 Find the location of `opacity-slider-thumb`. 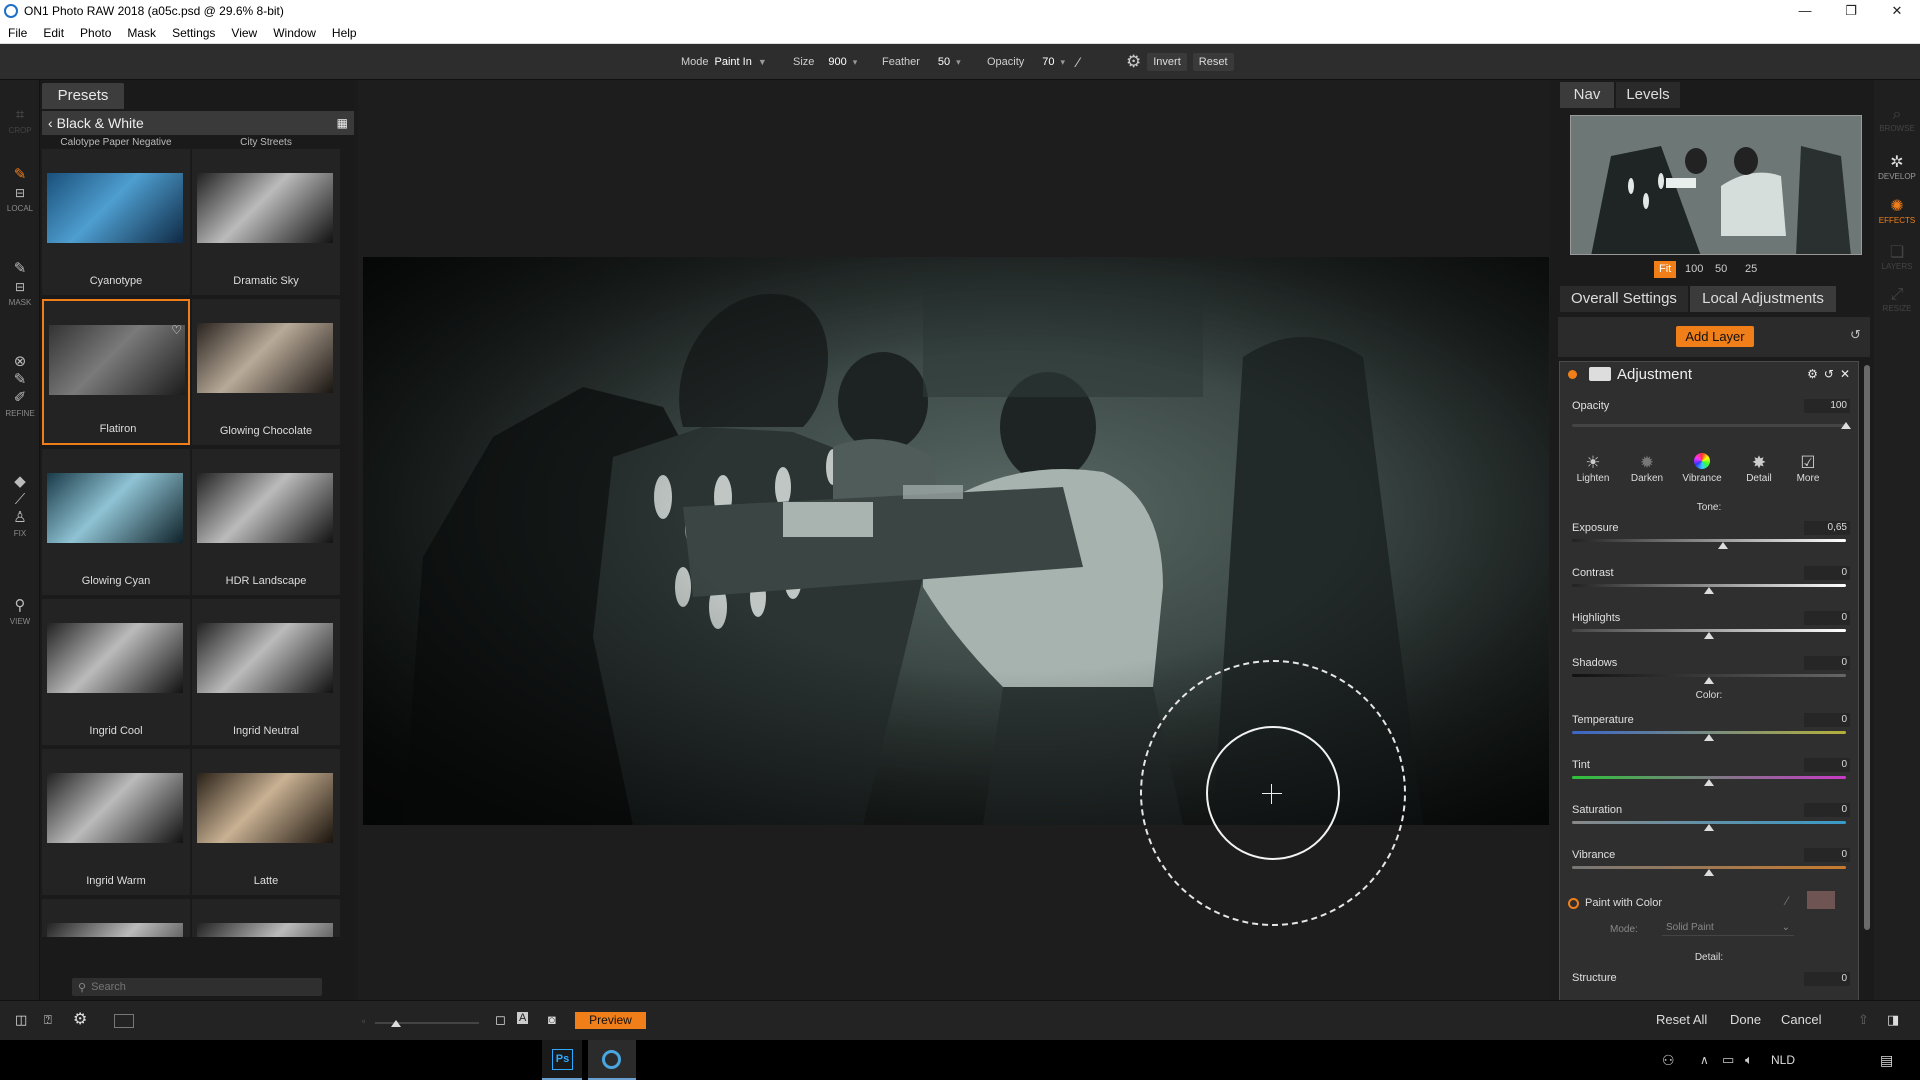

opacity-slider-thumb is located at coordinates (1846, 425).